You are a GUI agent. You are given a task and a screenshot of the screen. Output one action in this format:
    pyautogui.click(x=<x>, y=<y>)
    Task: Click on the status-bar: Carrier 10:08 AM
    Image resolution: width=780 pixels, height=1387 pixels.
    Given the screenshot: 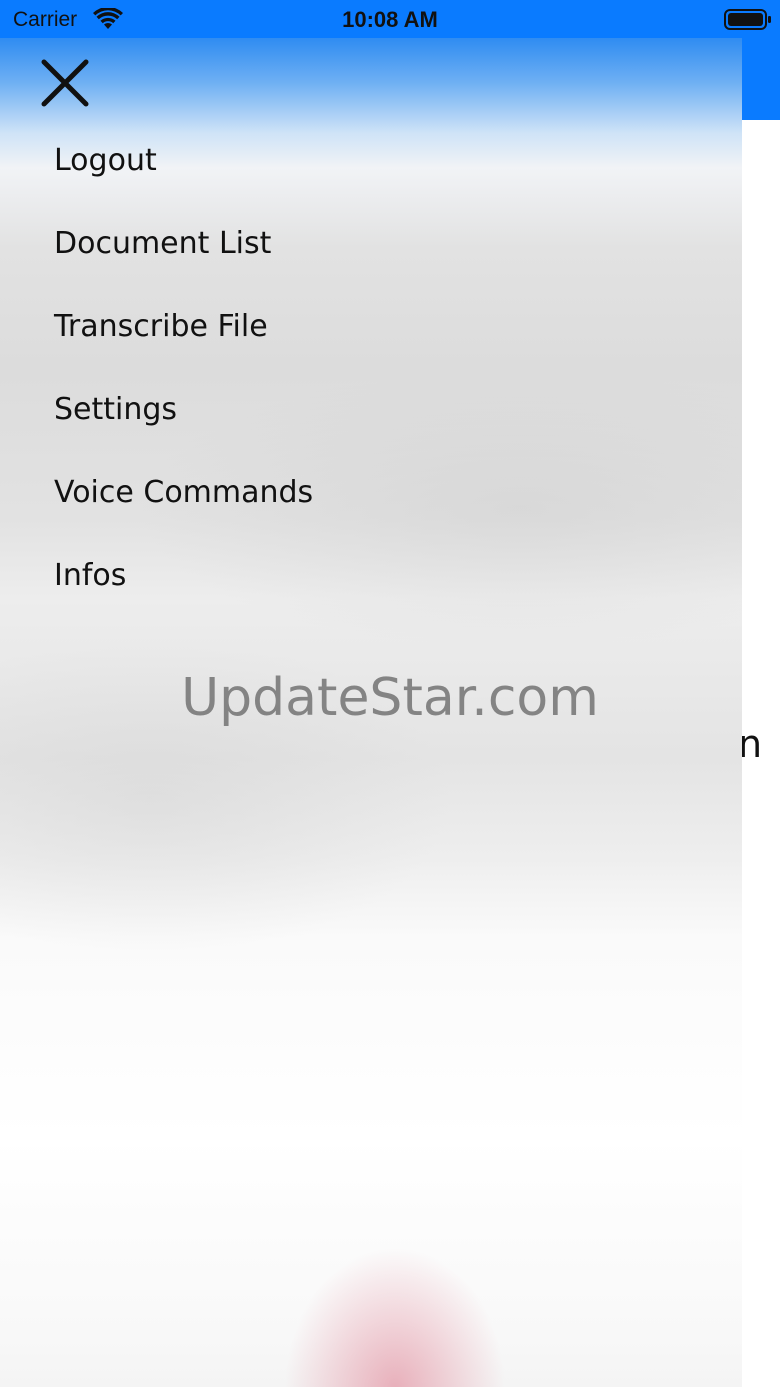 What is the action you would take?
    pyautogui.click(x=390, y=19)
    